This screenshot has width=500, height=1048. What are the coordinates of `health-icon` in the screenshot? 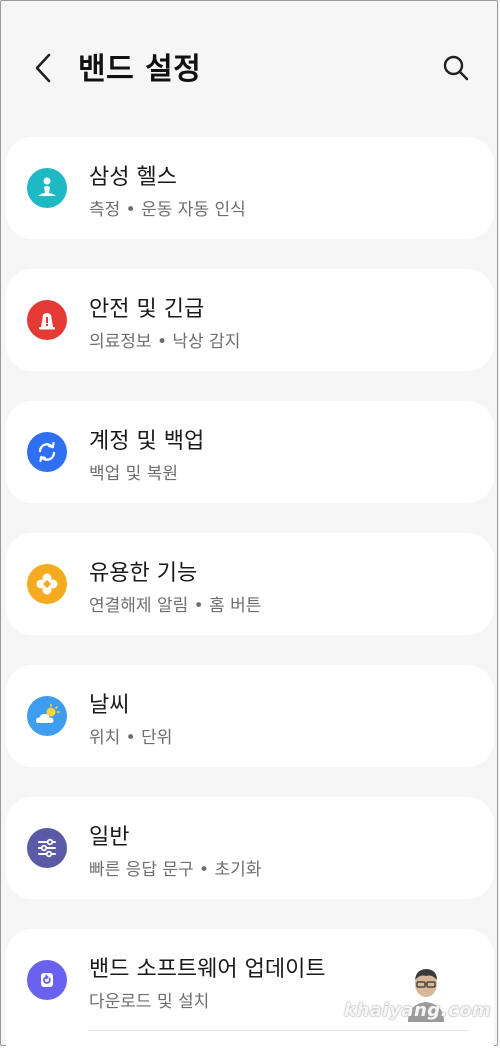 It's located at (47, 188).